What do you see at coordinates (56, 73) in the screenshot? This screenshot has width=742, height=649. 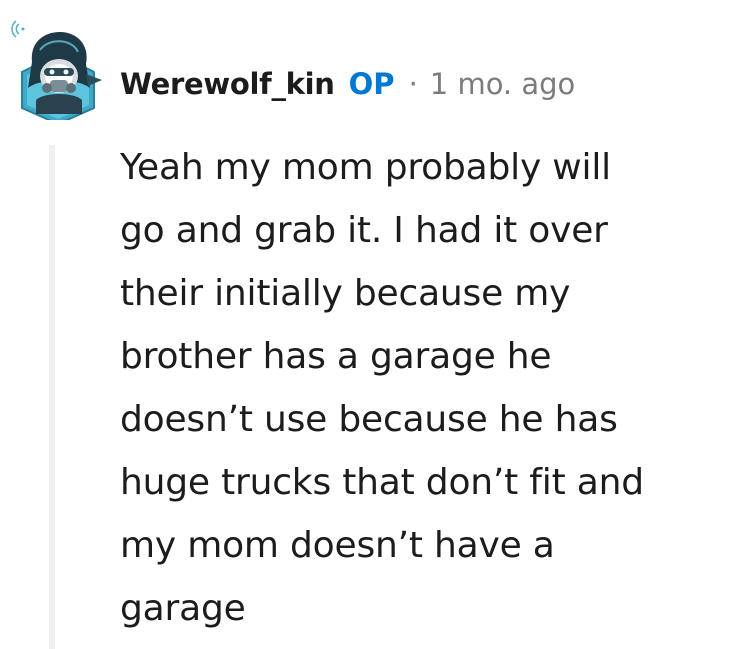 I see `werewolf-avatar-icon` at bounding box center [56, 73].